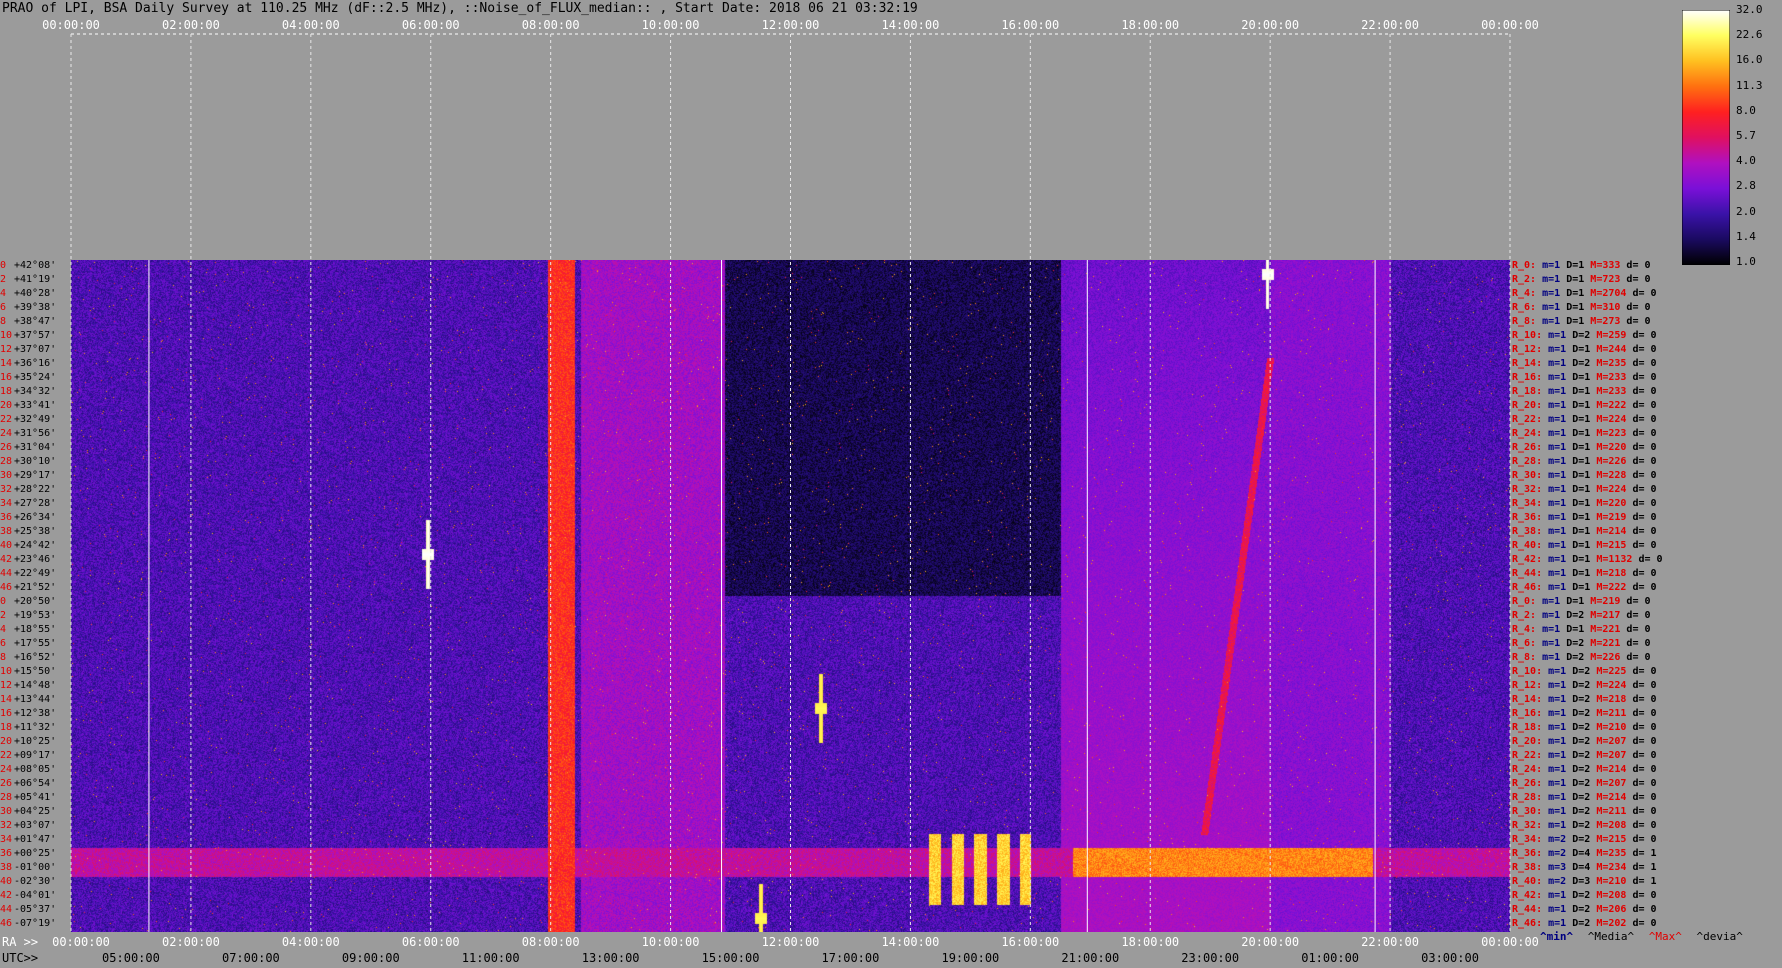 The height and width of the screenshot is (968, 1782). I want to click on row-number: 34, so click(6, 839).